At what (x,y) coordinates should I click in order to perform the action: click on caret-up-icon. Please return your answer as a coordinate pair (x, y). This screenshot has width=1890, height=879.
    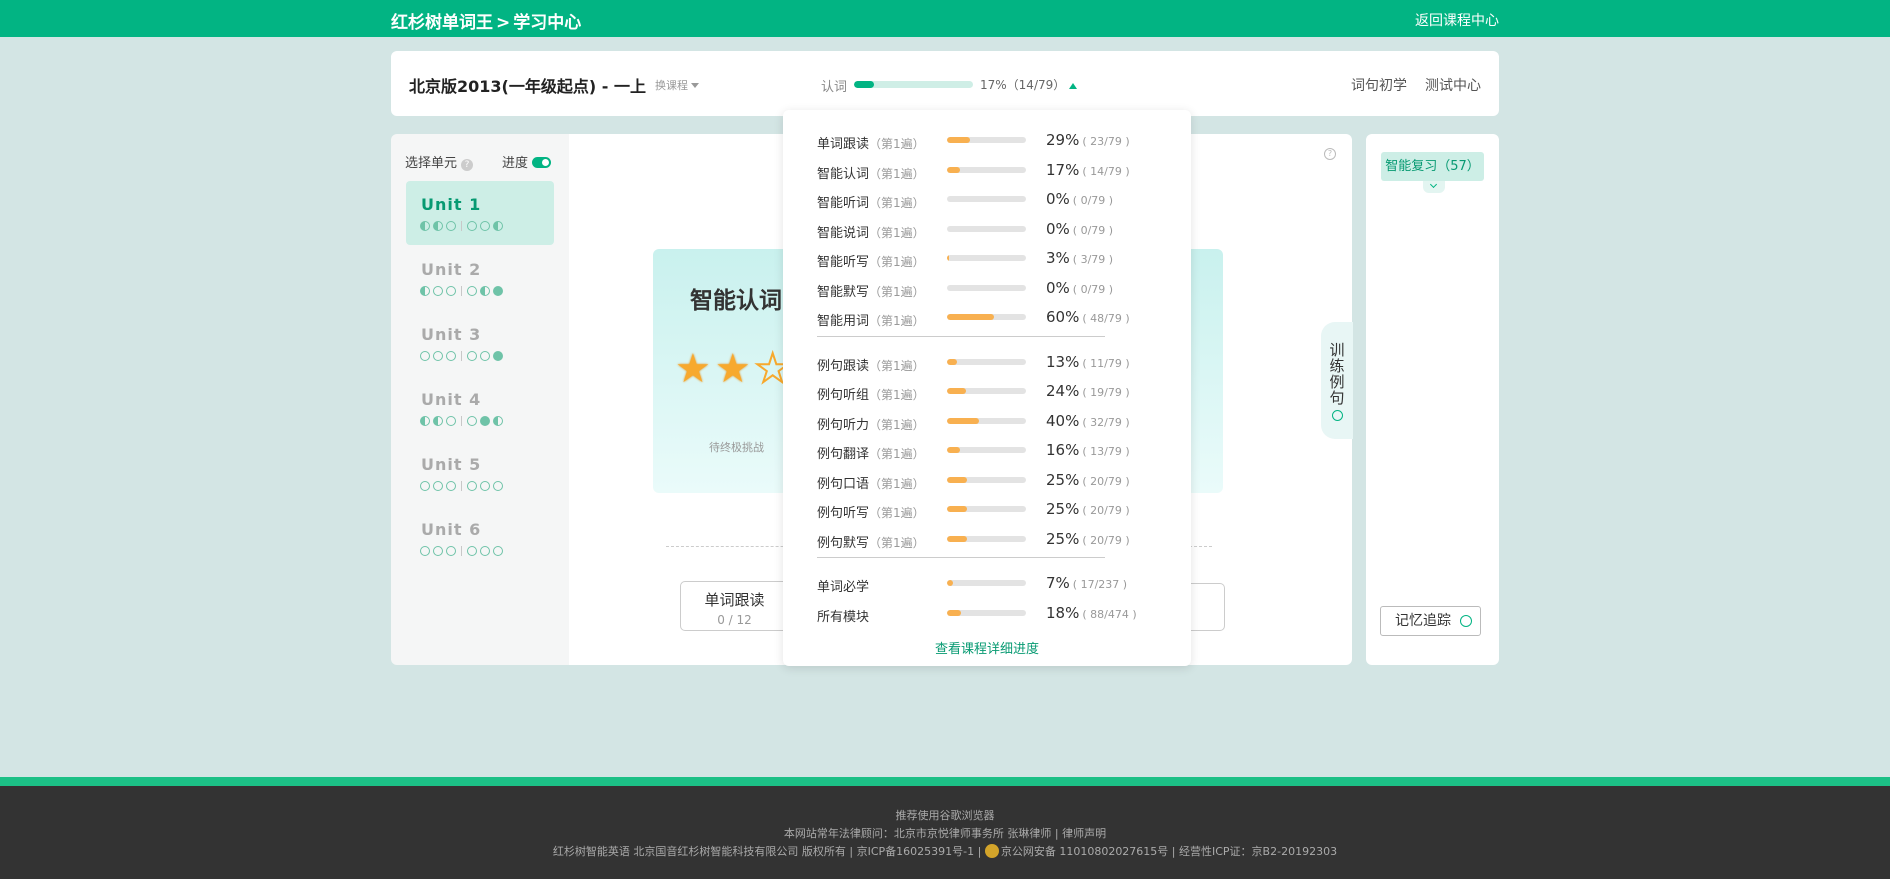
    Looking at the image, I should click on (1073, 86).